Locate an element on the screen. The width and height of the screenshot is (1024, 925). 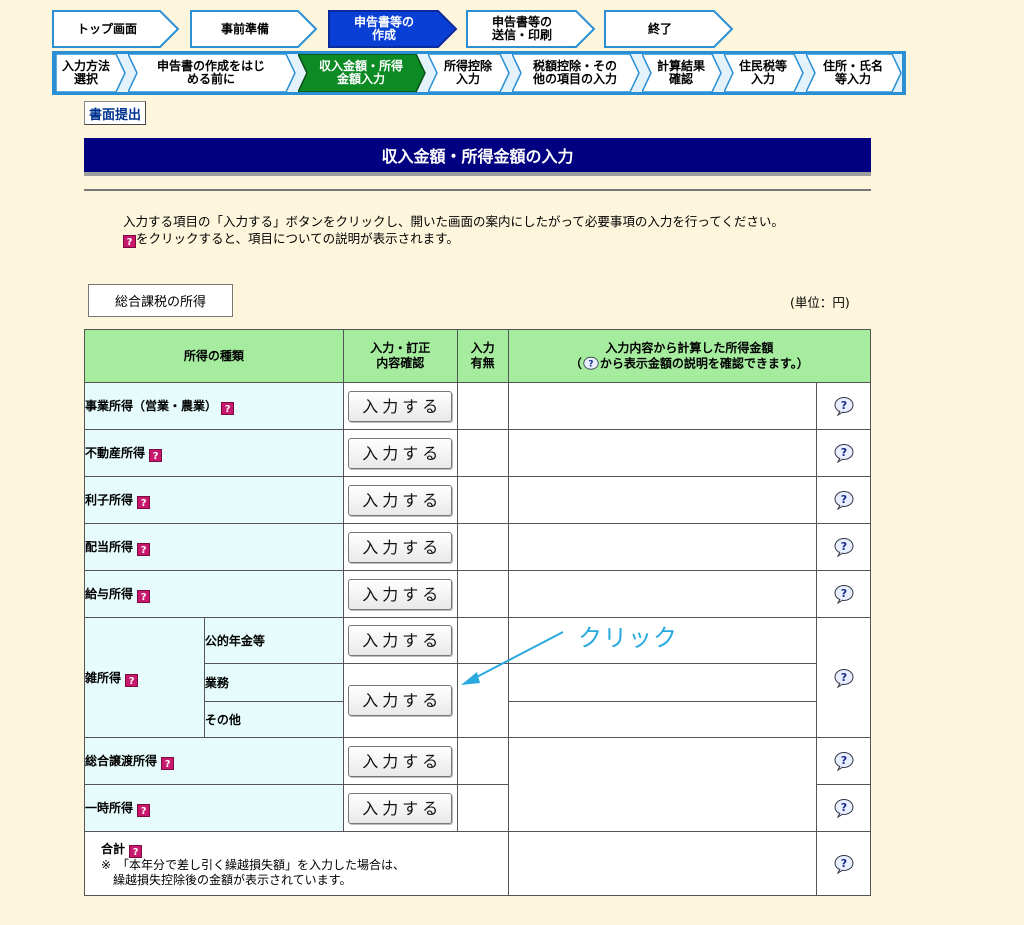
row-misc-business-button-cell: 入力する is located at coordinates (400, 700).